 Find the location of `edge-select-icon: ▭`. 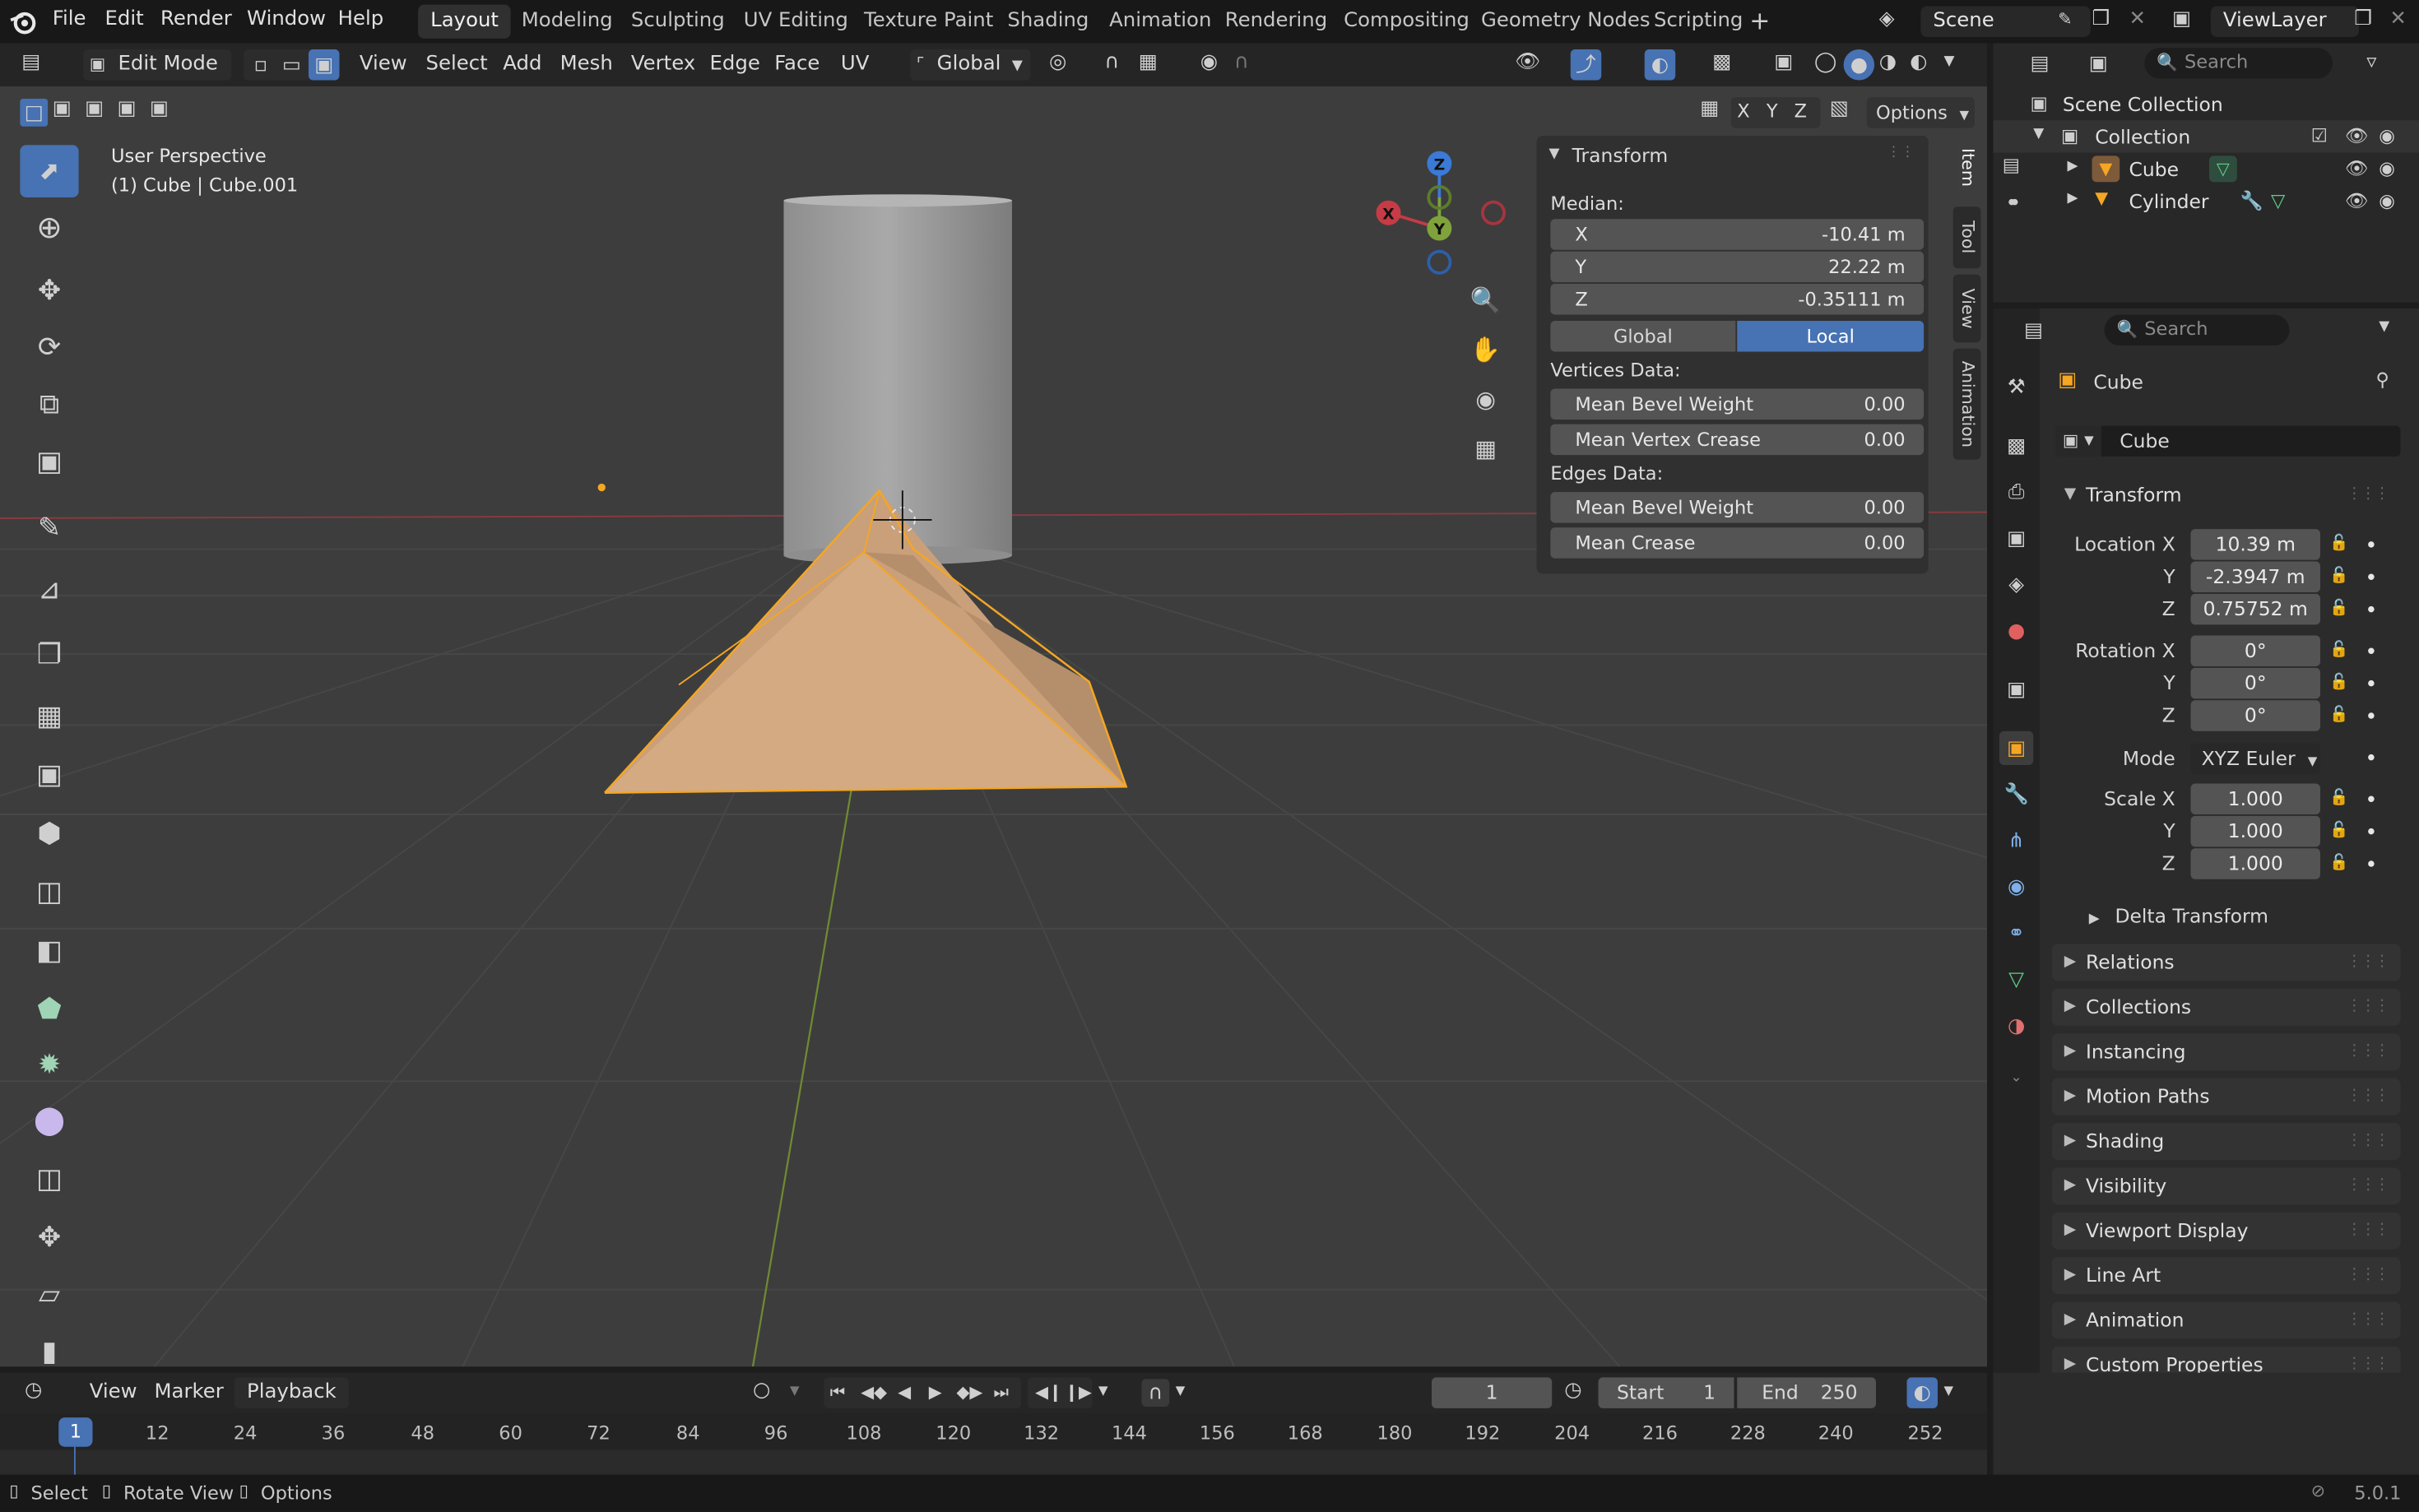

edge-select-icon: ▭ is located at coordinates (292, 65).